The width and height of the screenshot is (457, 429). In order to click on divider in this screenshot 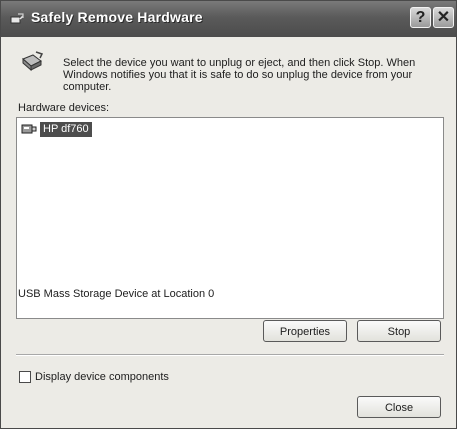, I will do `click(230, 355)`.